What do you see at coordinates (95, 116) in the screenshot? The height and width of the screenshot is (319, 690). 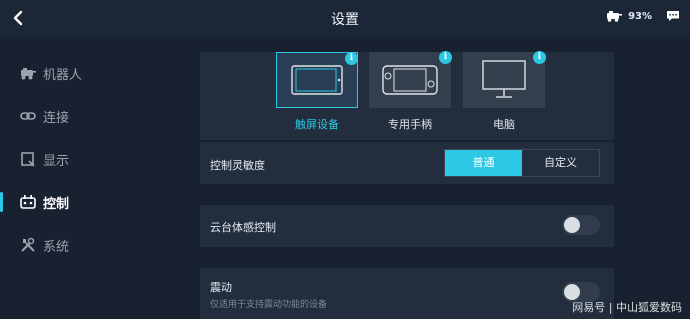 I see `sidebar-item-connection: 连接` at bounding box center [95, 116].